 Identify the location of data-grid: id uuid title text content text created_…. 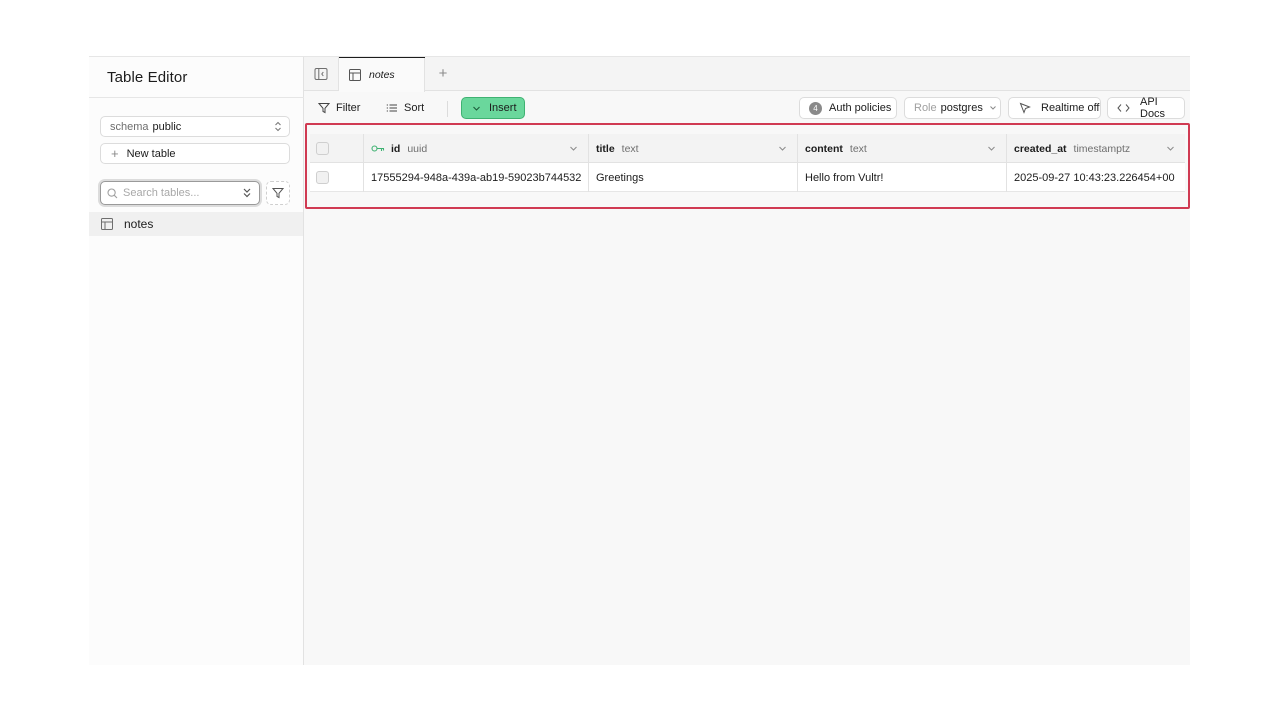
(747, 163).